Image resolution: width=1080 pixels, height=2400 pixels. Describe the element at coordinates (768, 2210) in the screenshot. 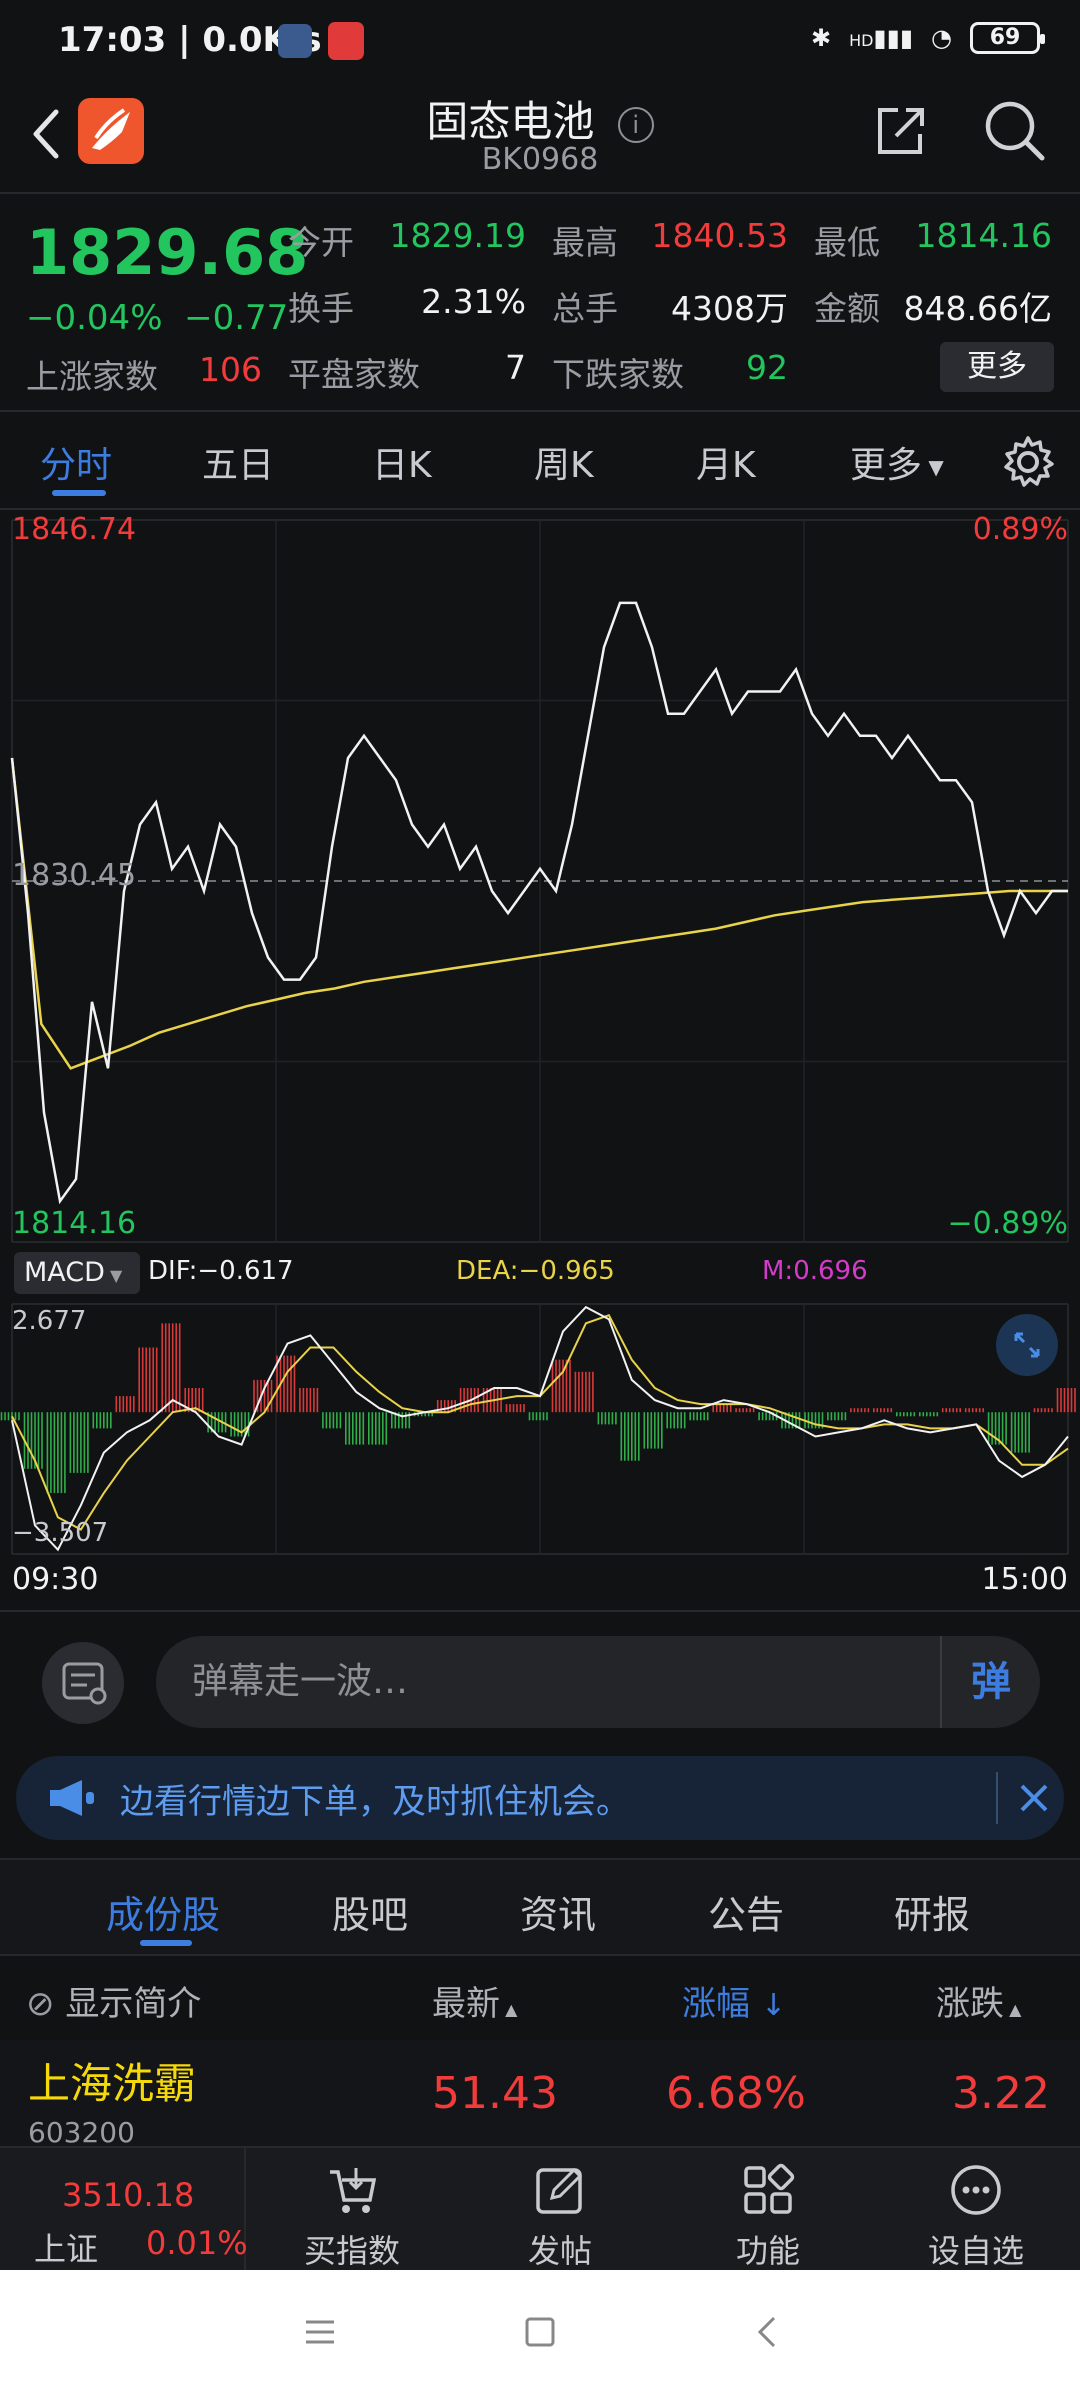

I see `functions-button: 功能` at that location.